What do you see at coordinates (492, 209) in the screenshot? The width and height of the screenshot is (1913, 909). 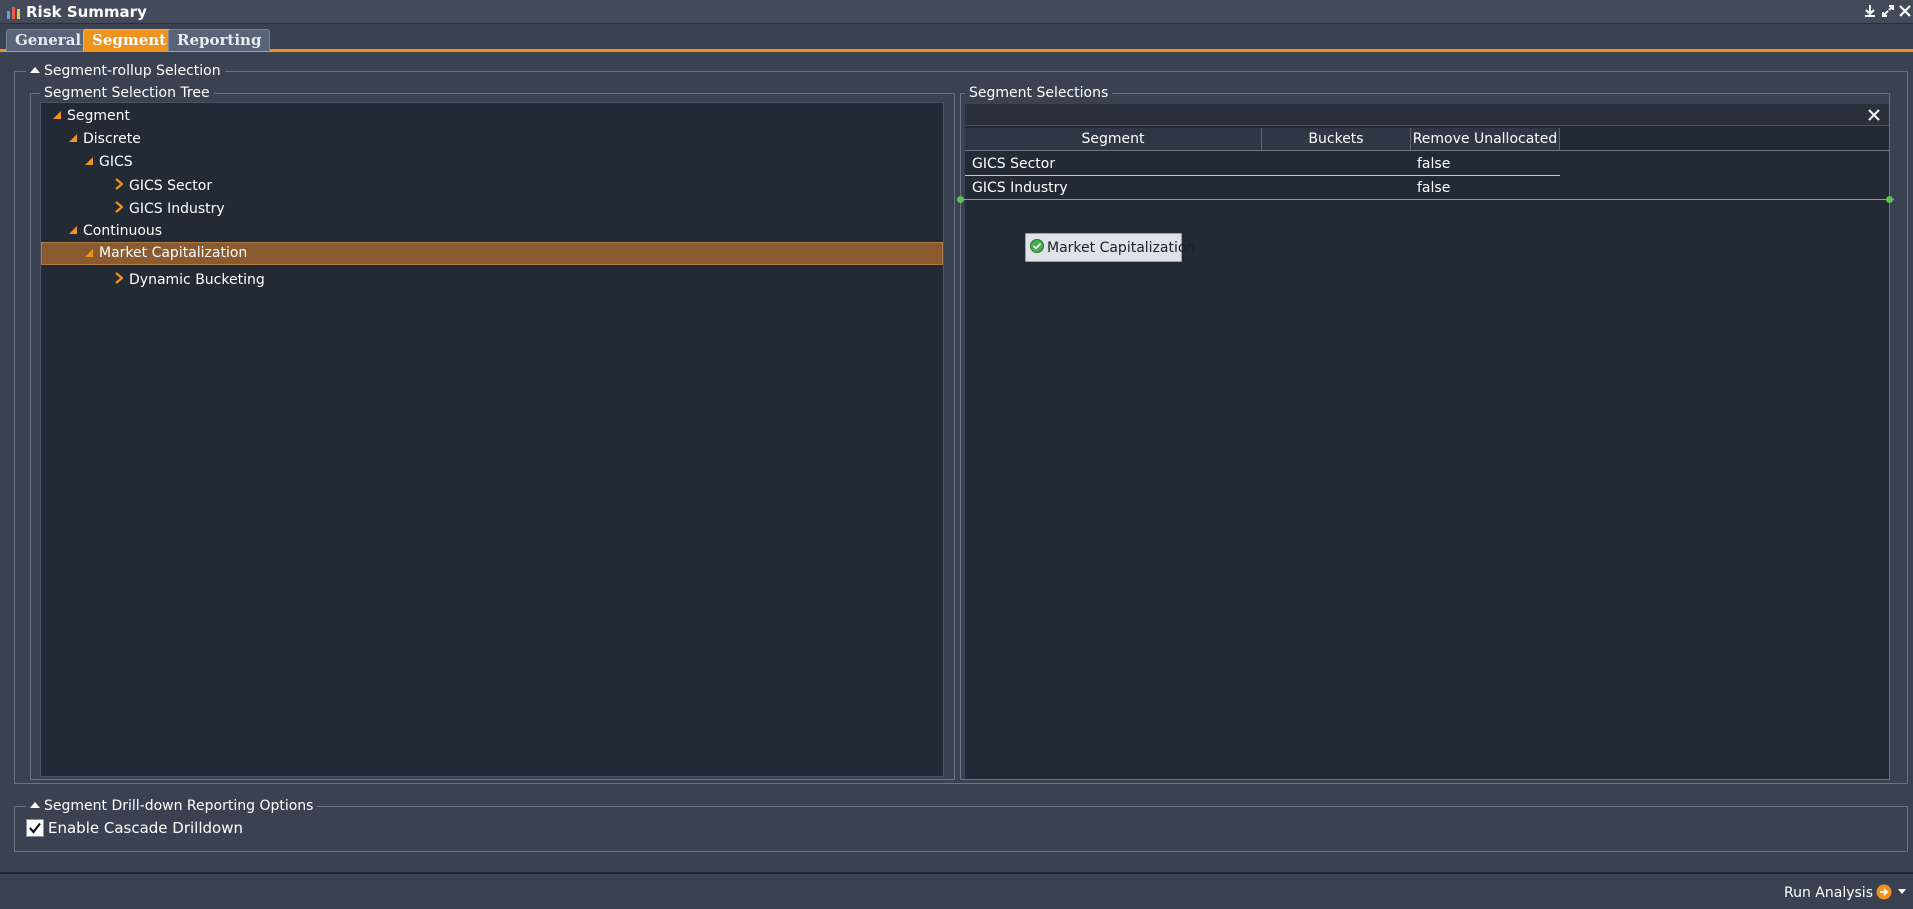 I see `tree-node-gics-industry: GICS Industry` at bounding box center [492, 209].